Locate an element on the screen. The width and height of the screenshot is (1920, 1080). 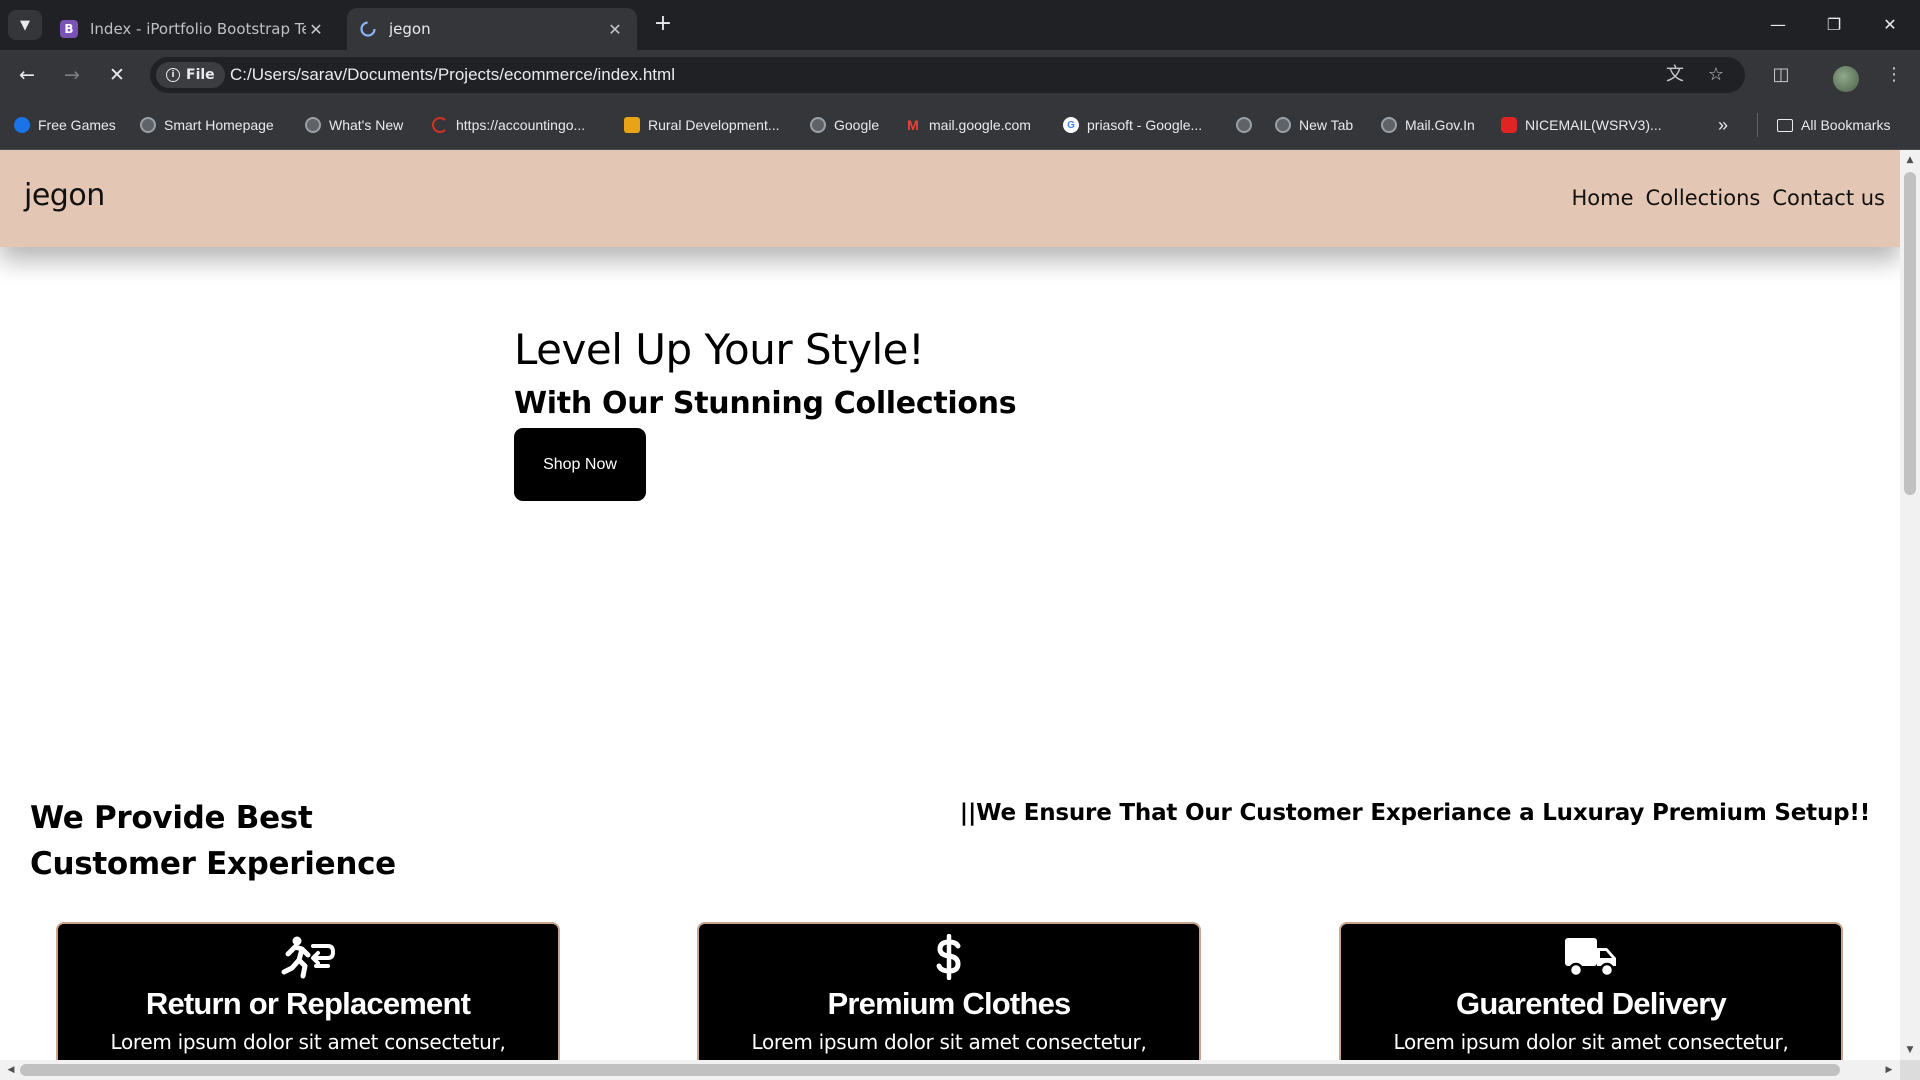
bookmark-gmail: M mail.google.com is located at coordinates (968, 125).